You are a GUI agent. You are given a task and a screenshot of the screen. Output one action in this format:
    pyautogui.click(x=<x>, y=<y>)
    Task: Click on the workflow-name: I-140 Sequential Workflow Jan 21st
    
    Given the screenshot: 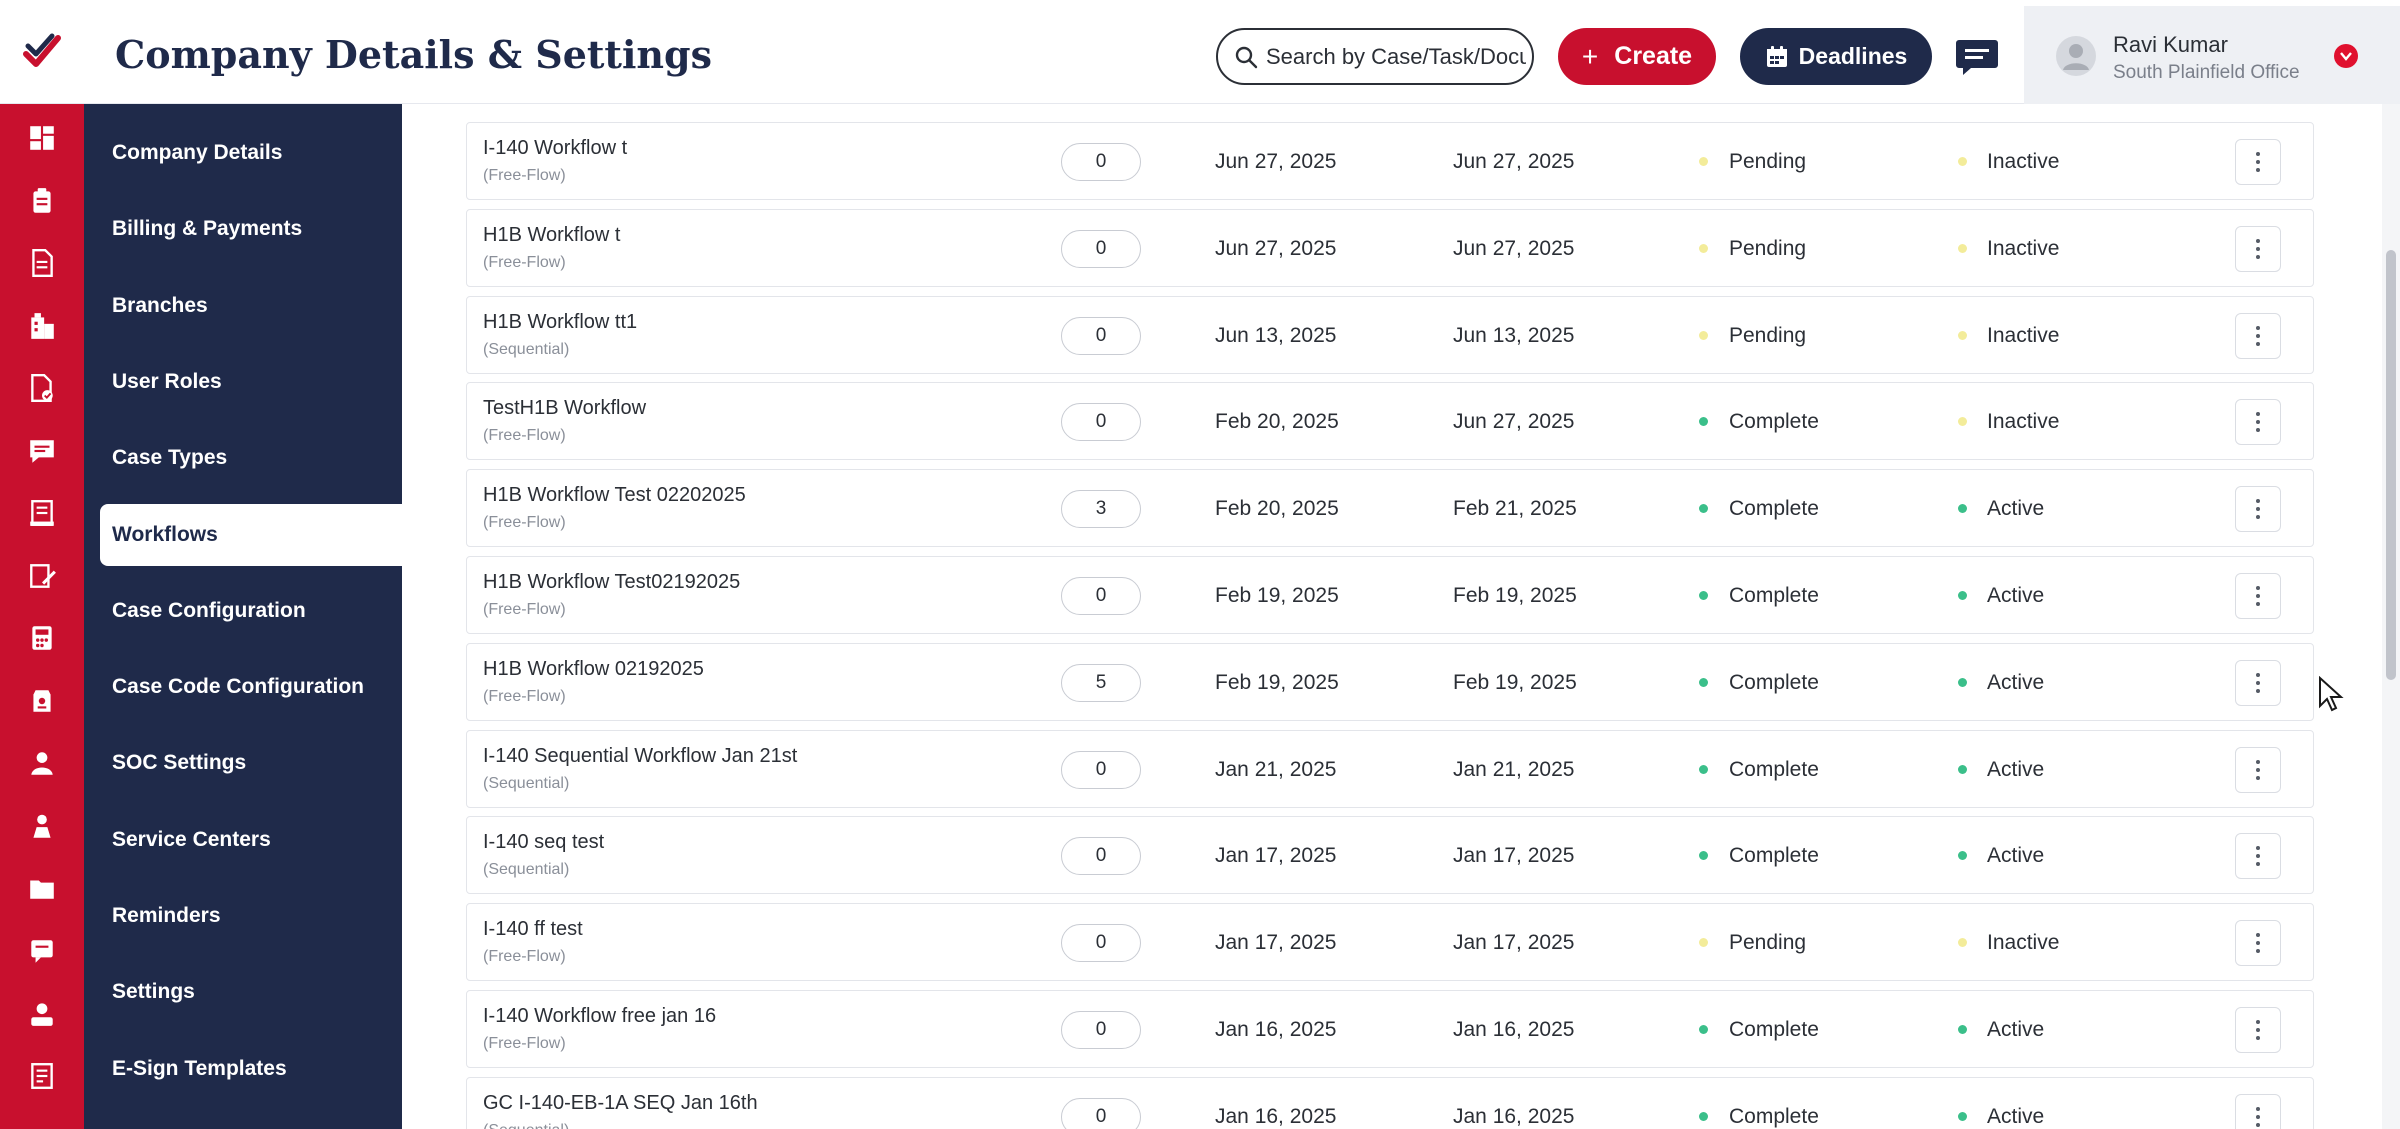 What is the action you would take?
    pyautogui.click(x=640, y=756)
    